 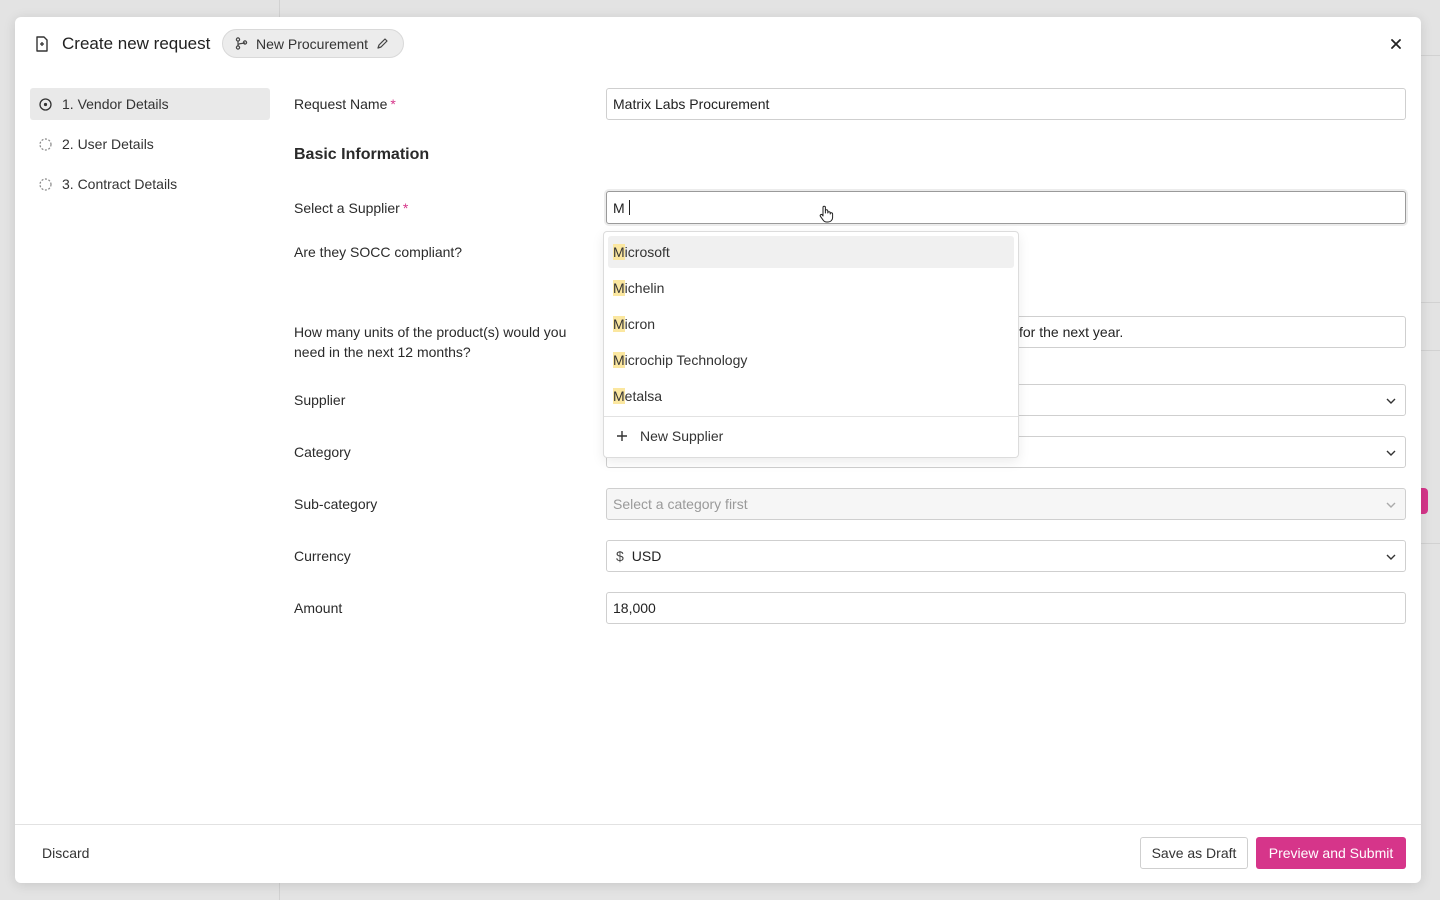 What do you see at coordinates (382, 43) in the screenshot?
I see `pencil-icon` at bounding box center [382, 43].